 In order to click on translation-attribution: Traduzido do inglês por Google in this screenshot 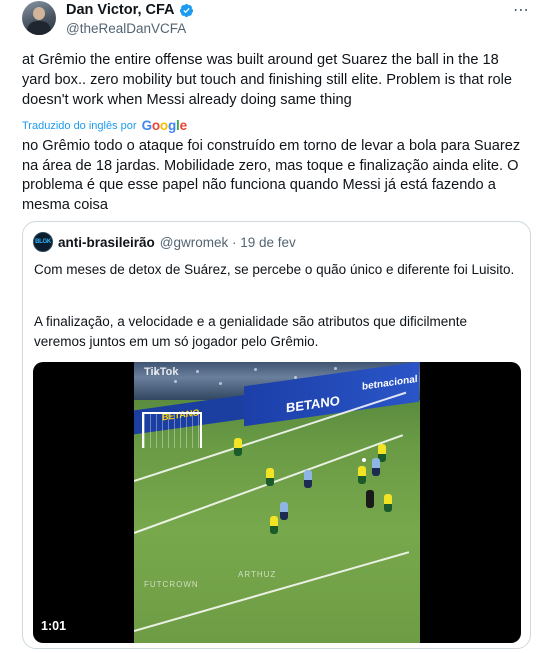, I will do `click(104, 125)`.